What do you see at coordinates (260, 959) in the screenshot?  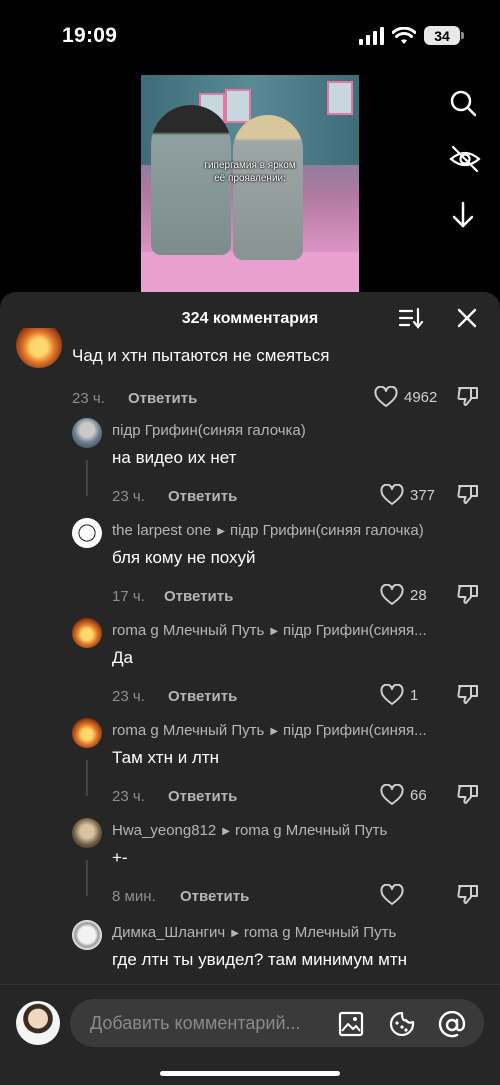 I see `comment-text: где лтн ты увидел? там минимум мтн` at bounding box center [260, 959].